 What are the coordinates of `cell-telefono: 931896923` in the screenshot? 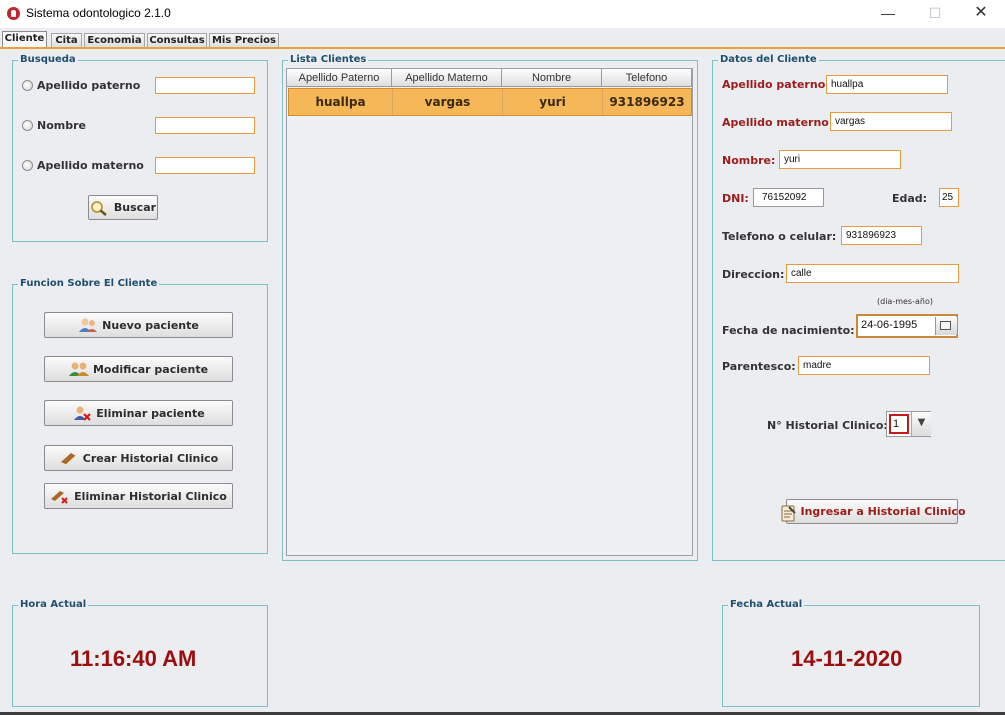 It's located at (647, 102).